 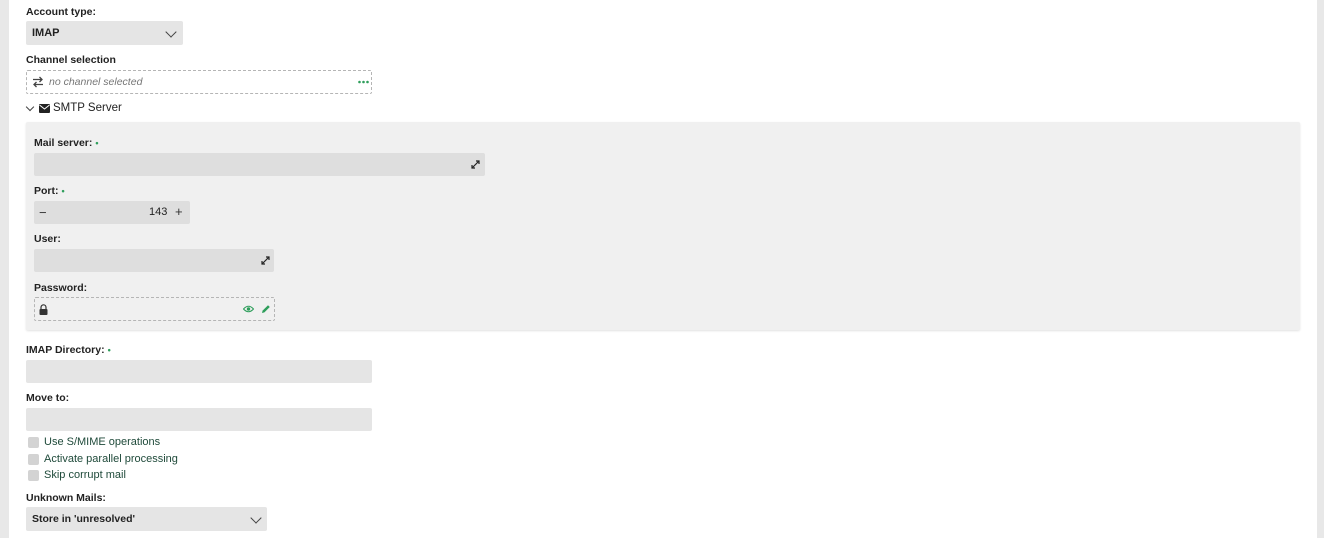 I want to click on port-label: Port: •, so click(x=49, y=191).